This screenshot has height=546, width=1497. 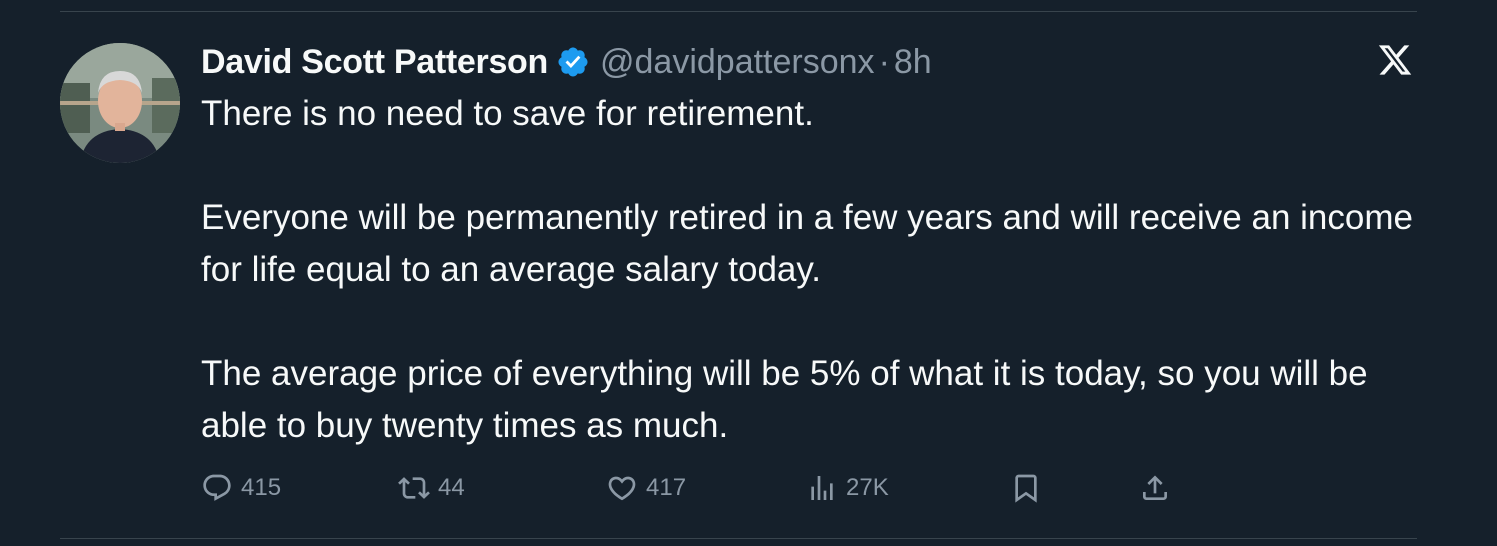 I want to click on reply-icon, so click(x=217, y=487).